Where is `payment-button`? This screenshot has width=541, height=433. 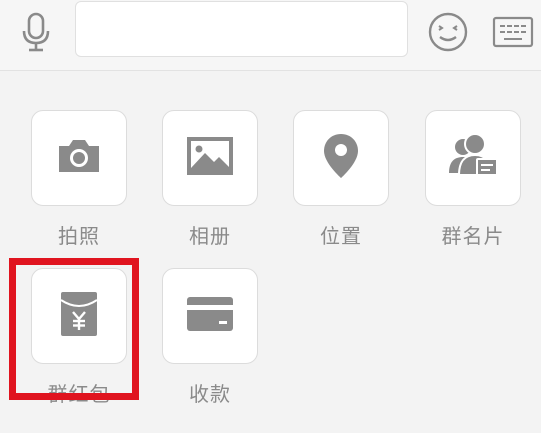
payment-button is located at coordinates (210, 316).